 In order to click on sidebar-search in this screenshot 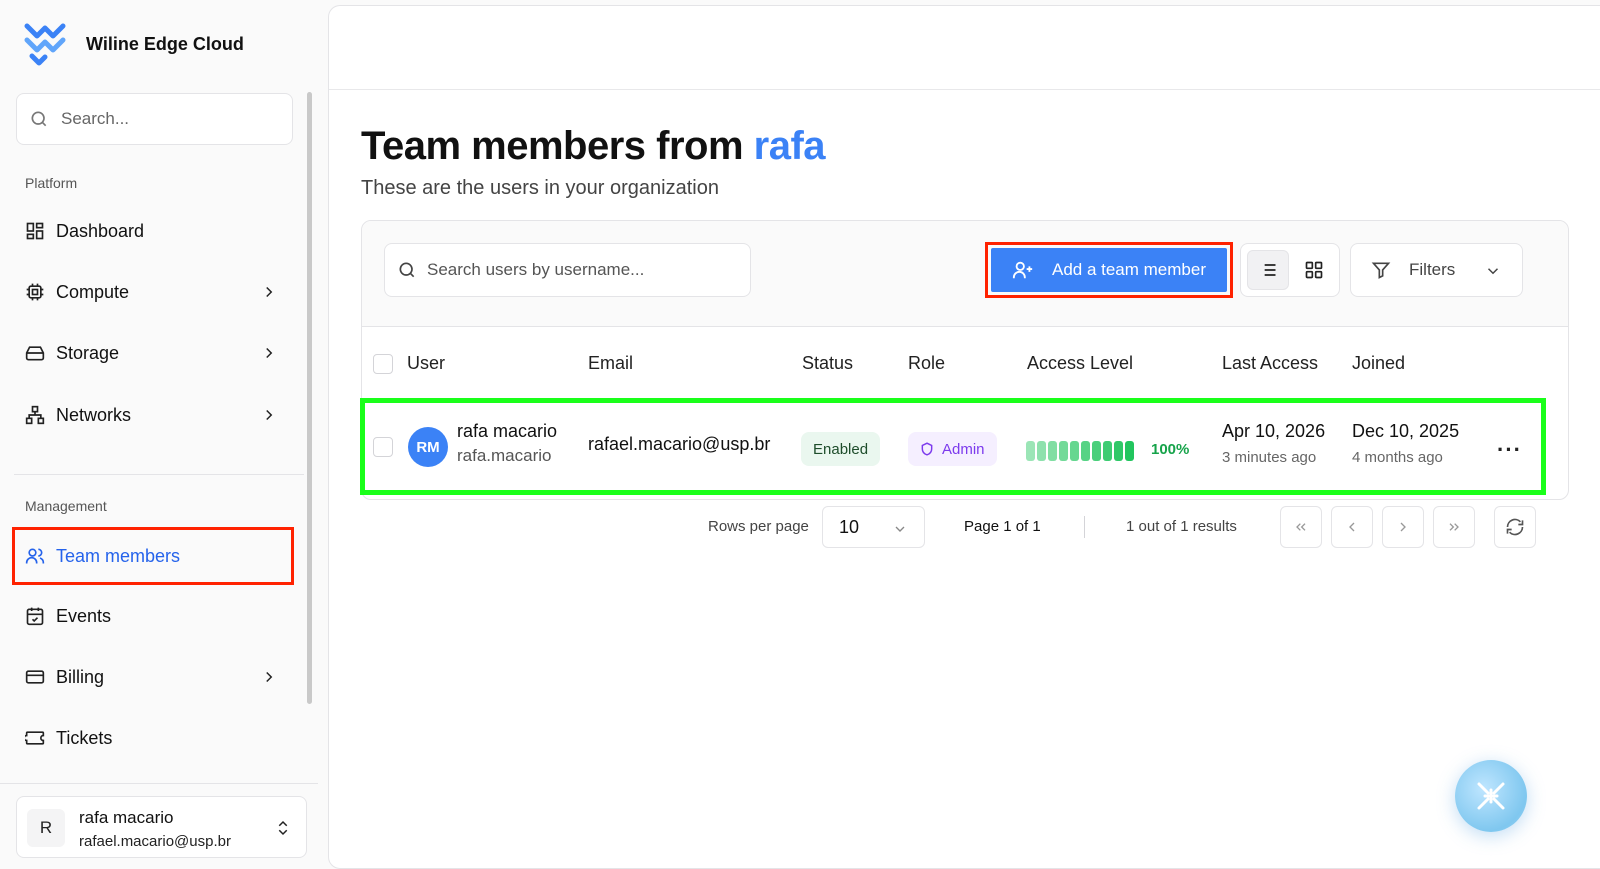, I will do `click(154, 119)`.